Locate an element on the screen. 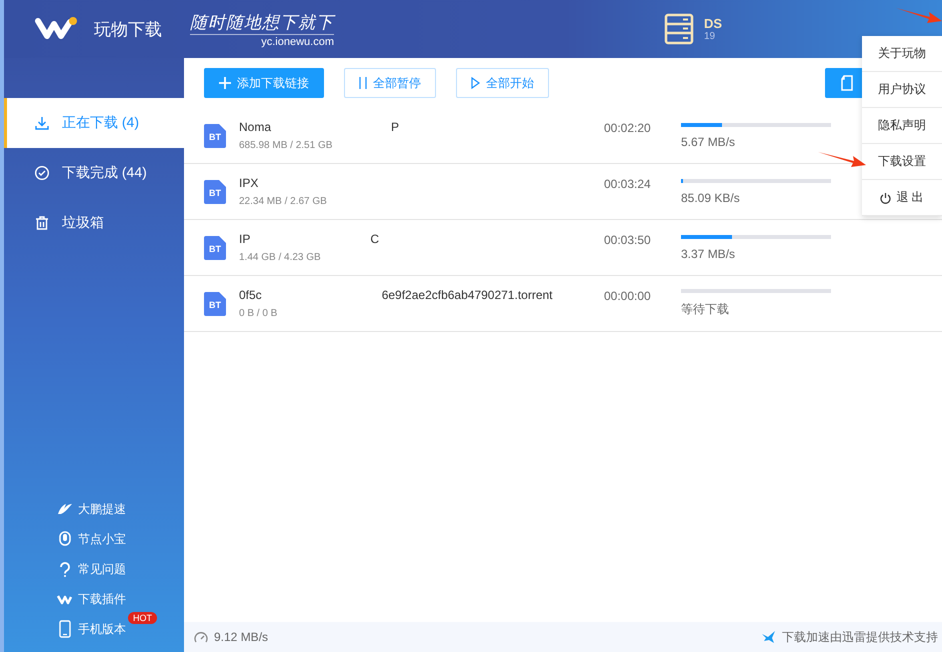  device-name: DS is located at coordinates (713, 23).